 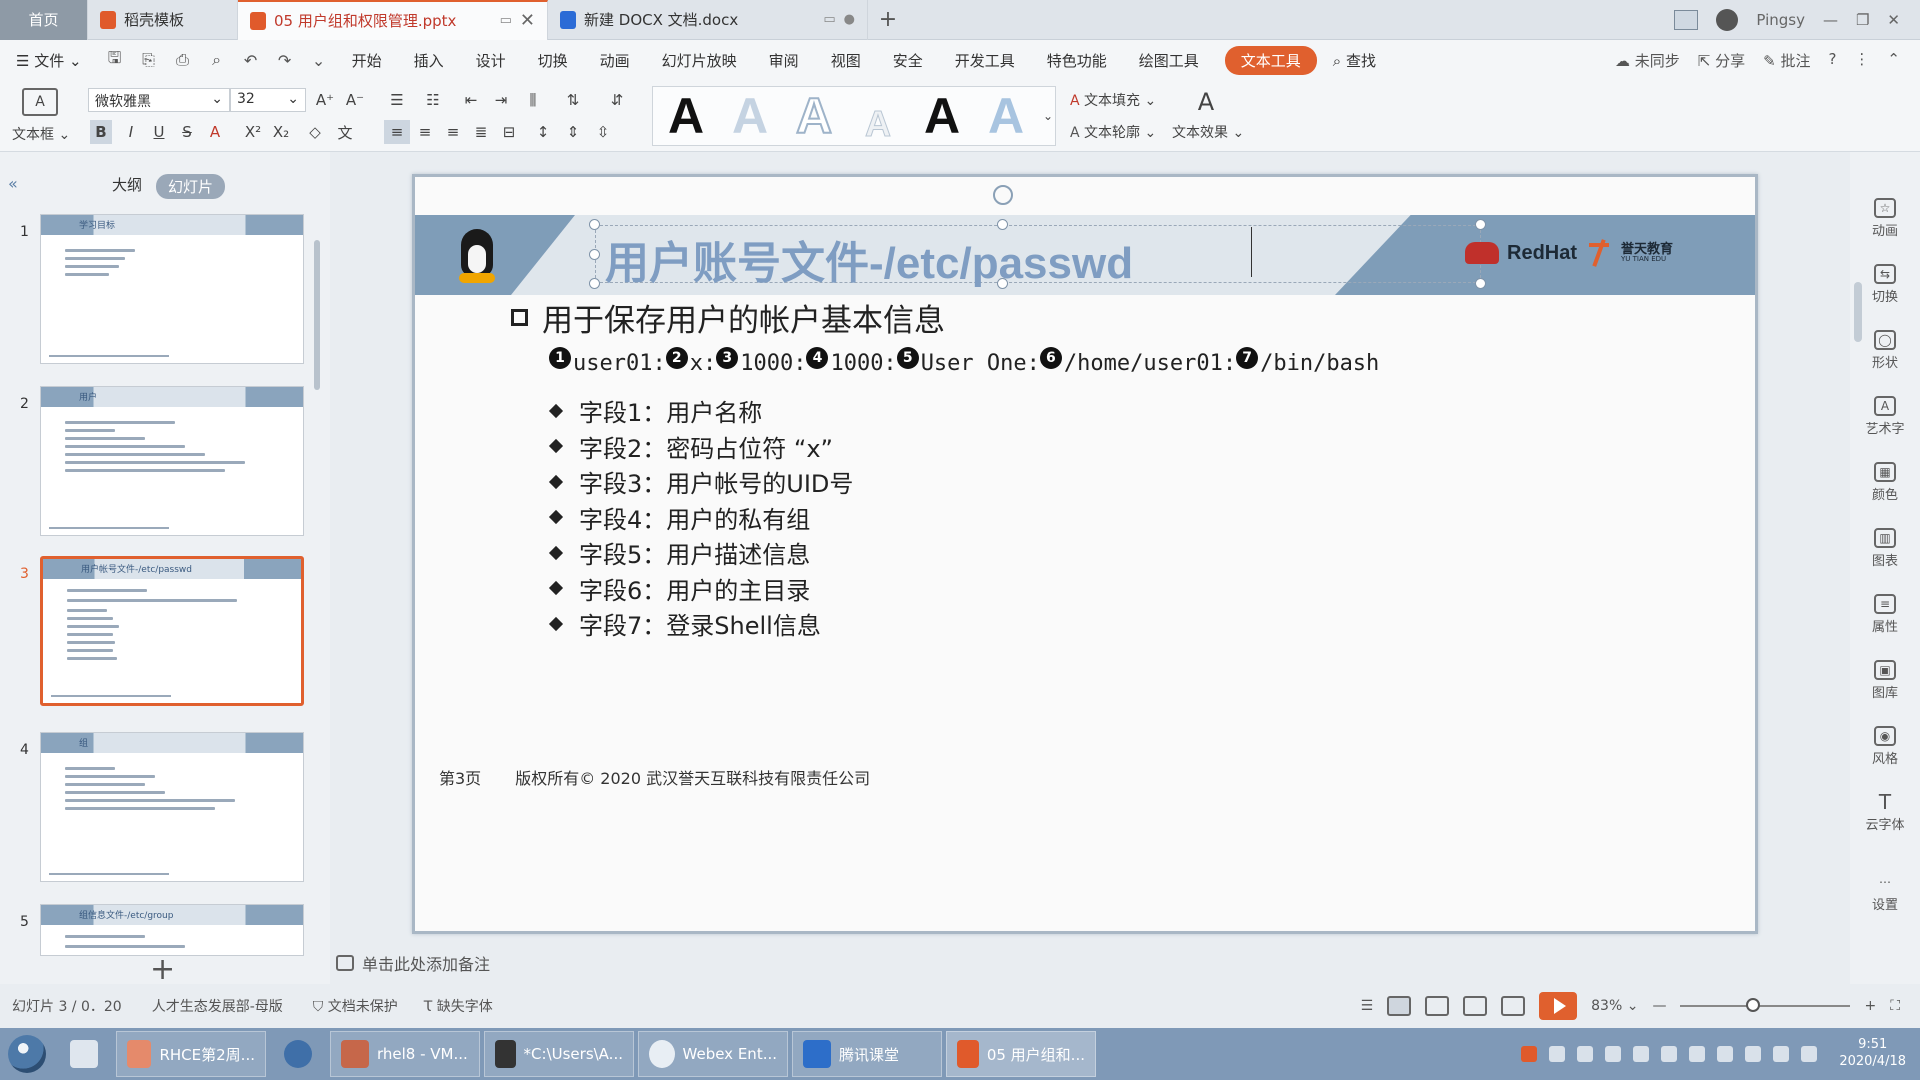 I want to click on undo-icon: ↶, so click(x=251, y=60).